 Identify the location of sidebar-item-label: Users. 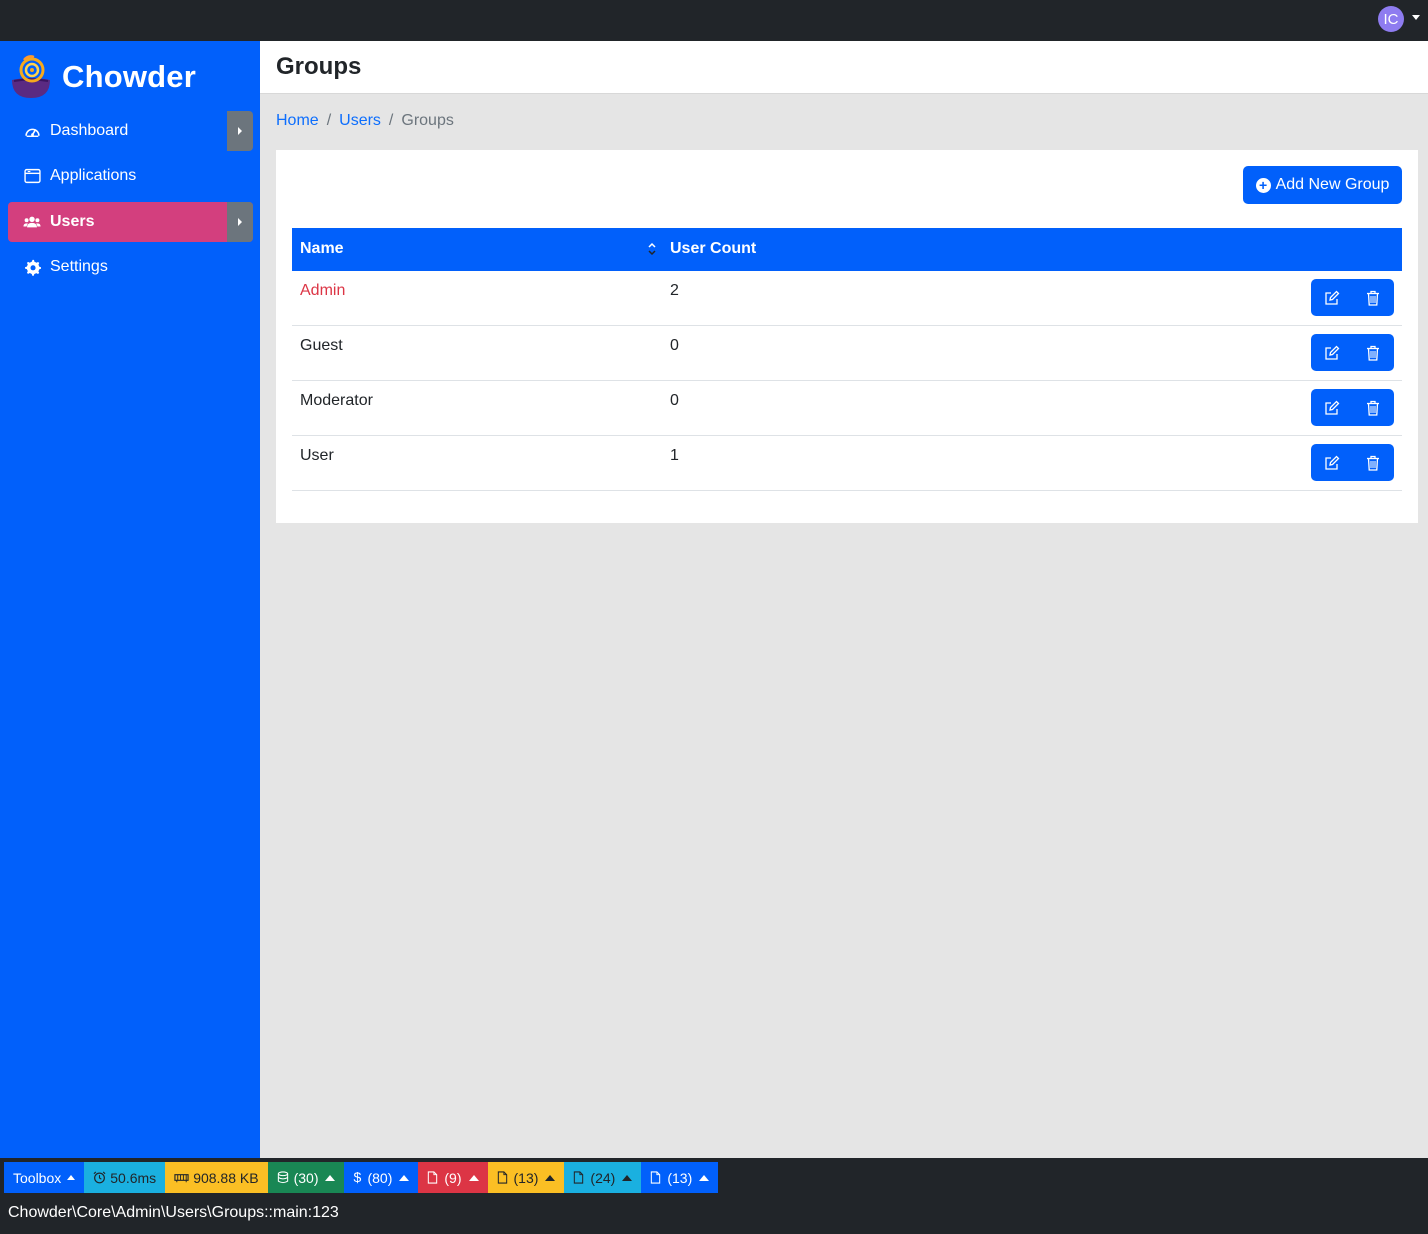
(72, 221).